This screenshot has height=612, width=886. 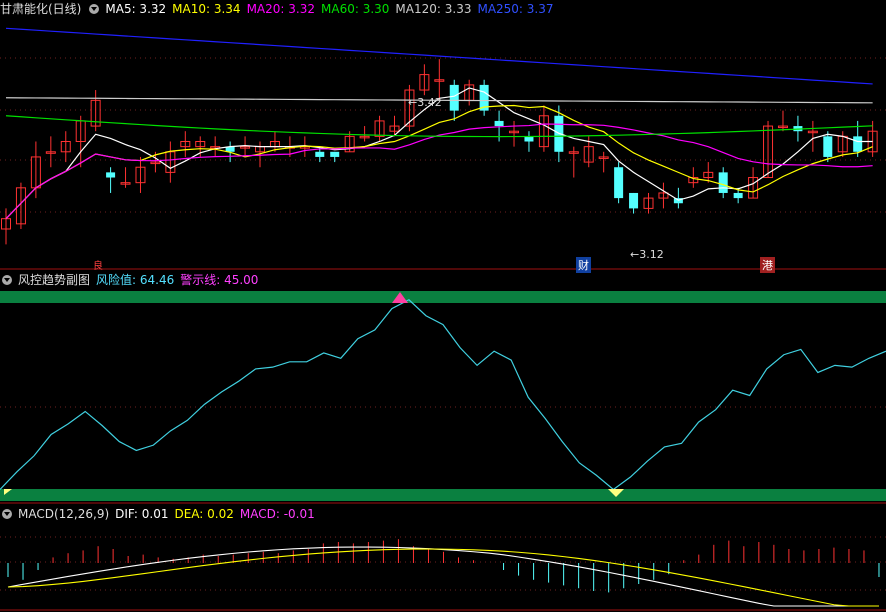 I want to click on dif-value: DIF: 0.01, so click(x=142, y=514).